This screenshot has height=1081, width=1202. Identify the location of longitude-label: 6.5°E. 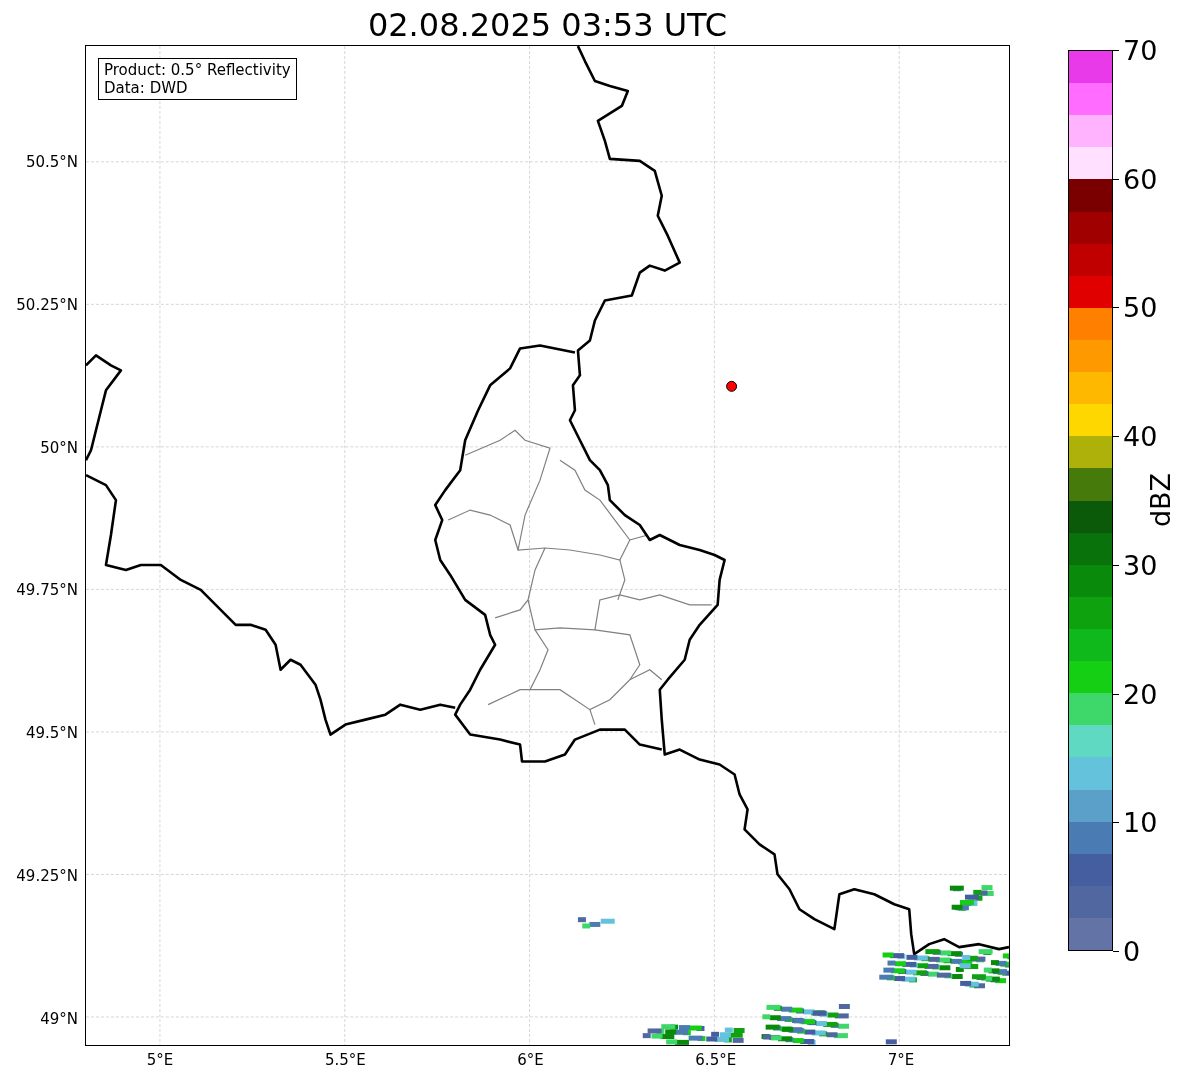
(716, 1060).